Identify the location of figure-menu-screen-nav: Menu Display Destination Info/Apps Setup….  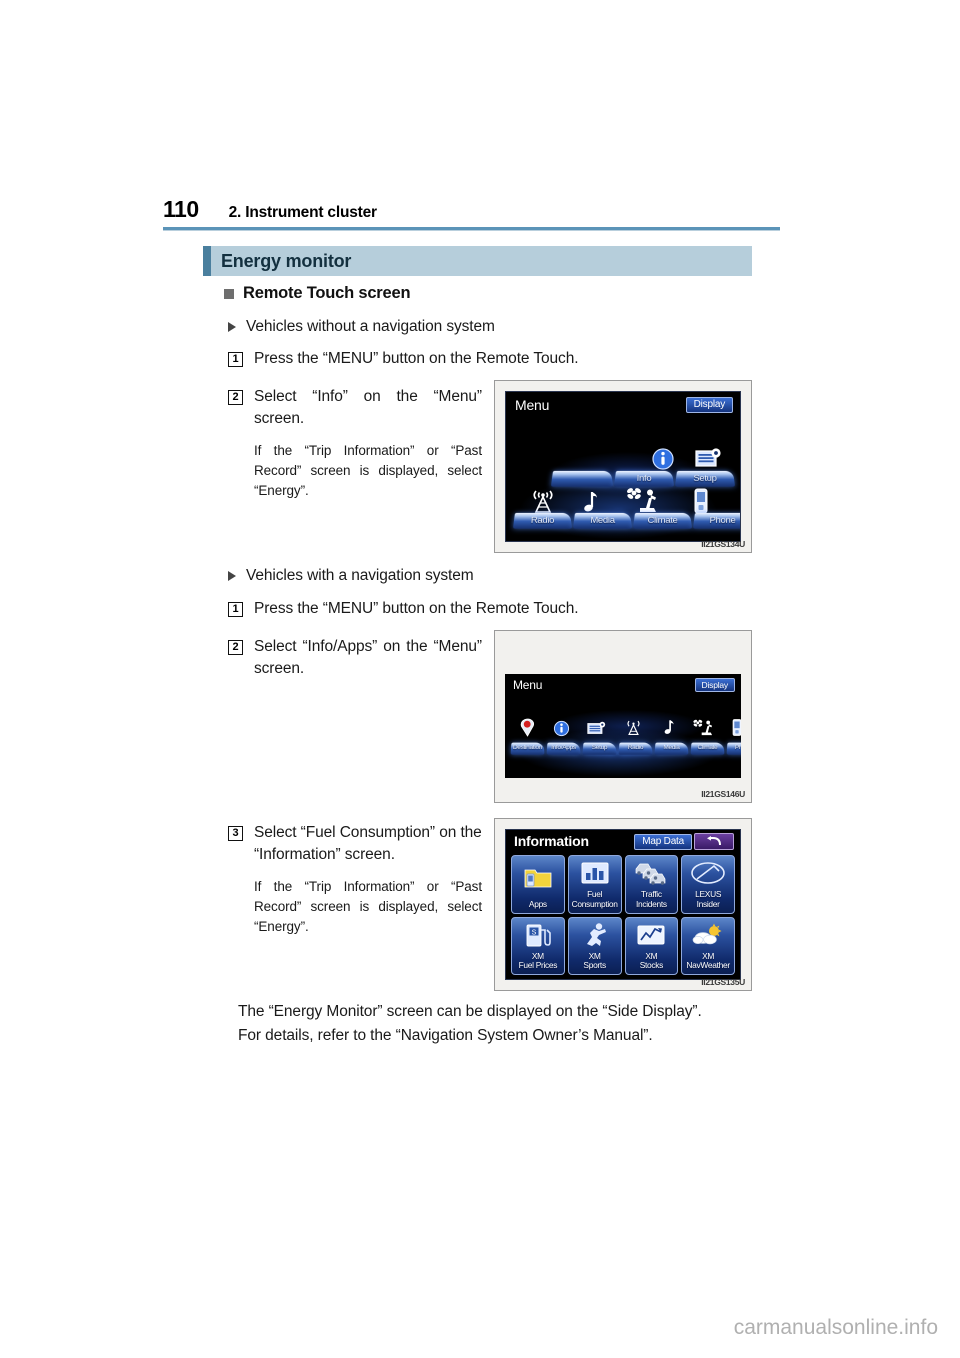
(623, 716).